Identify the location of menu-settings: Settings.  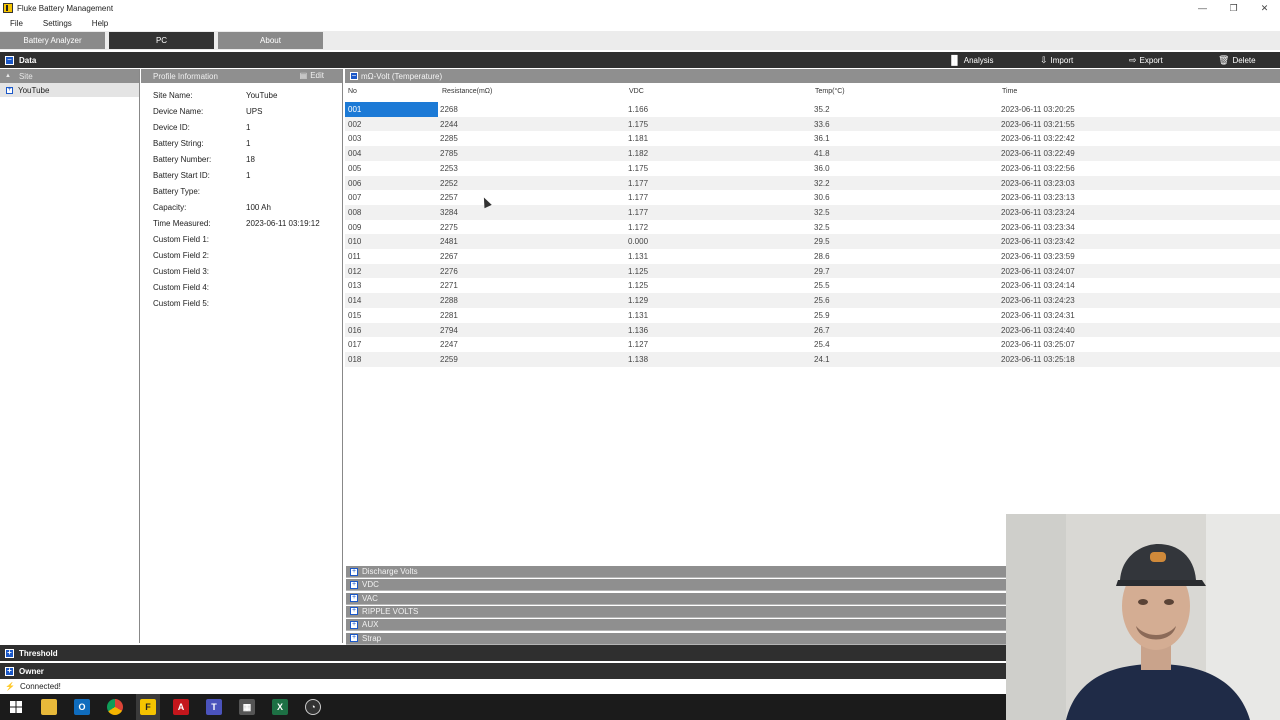
(57, 23).